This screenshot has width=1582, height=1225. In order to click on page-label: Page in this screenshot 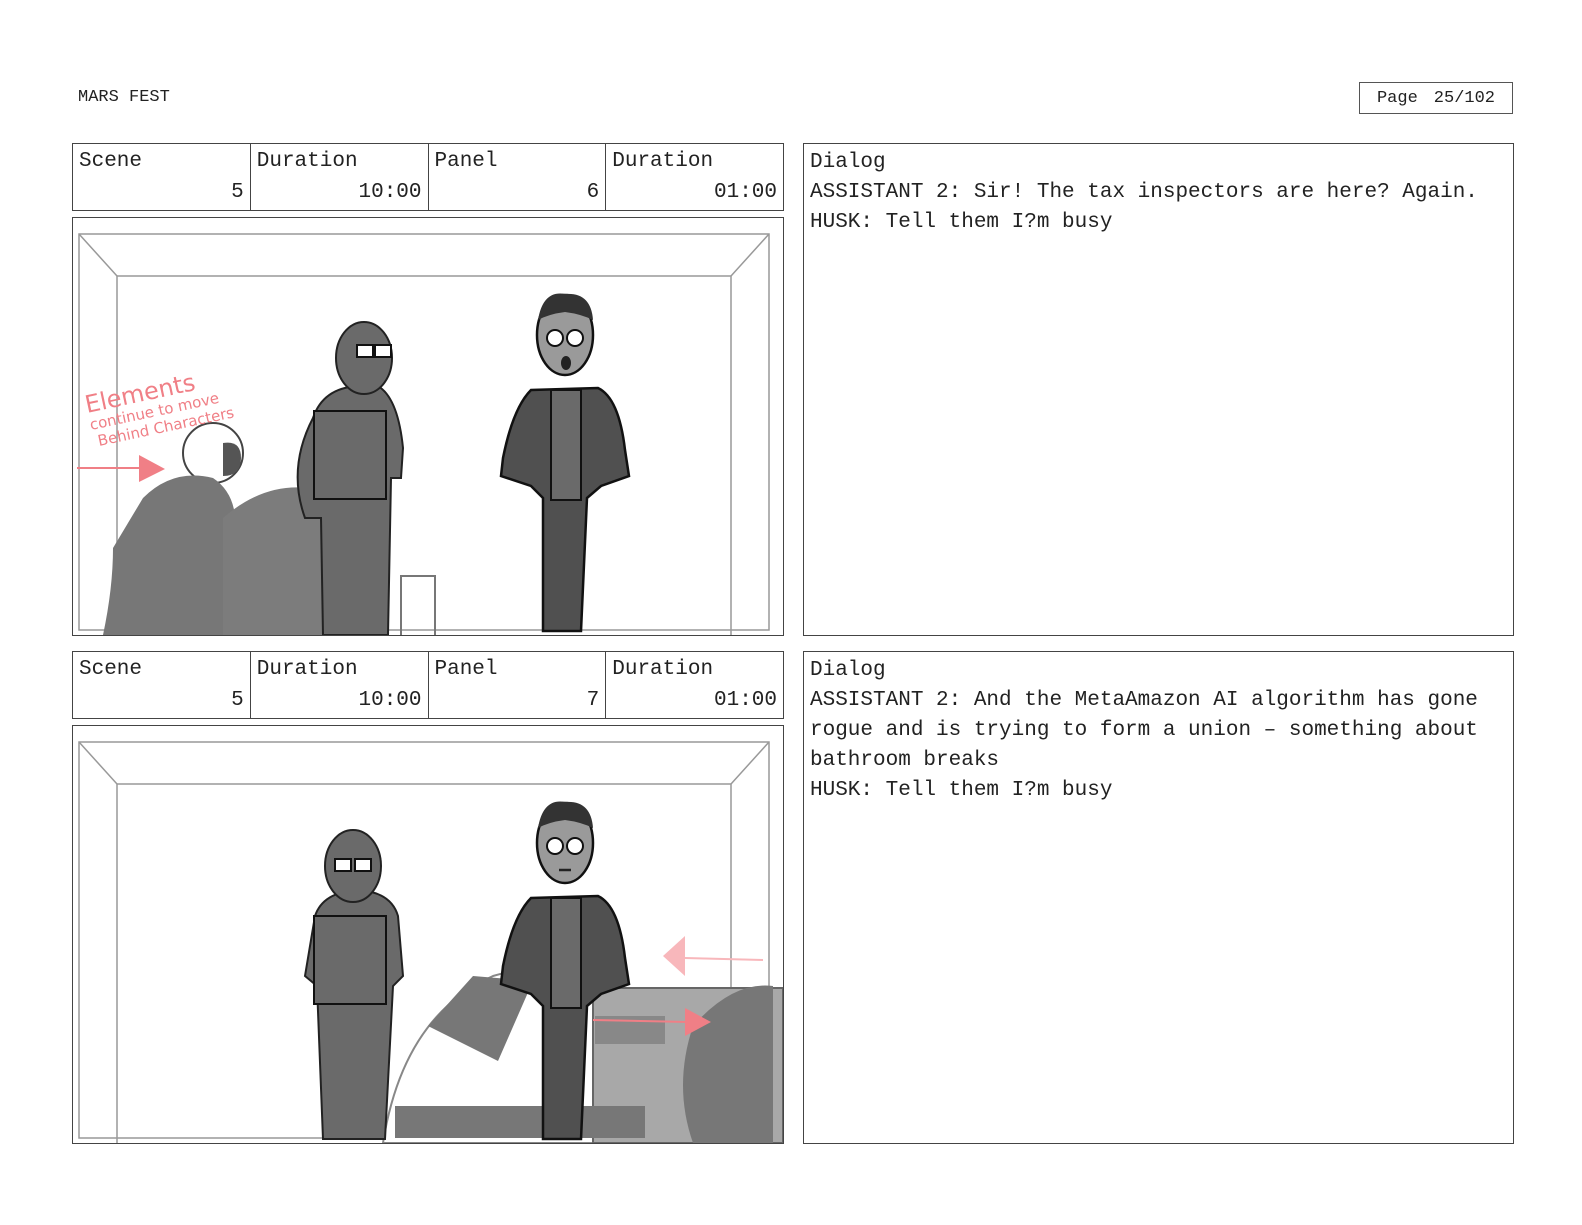, I will do `click(1397, 98)`.